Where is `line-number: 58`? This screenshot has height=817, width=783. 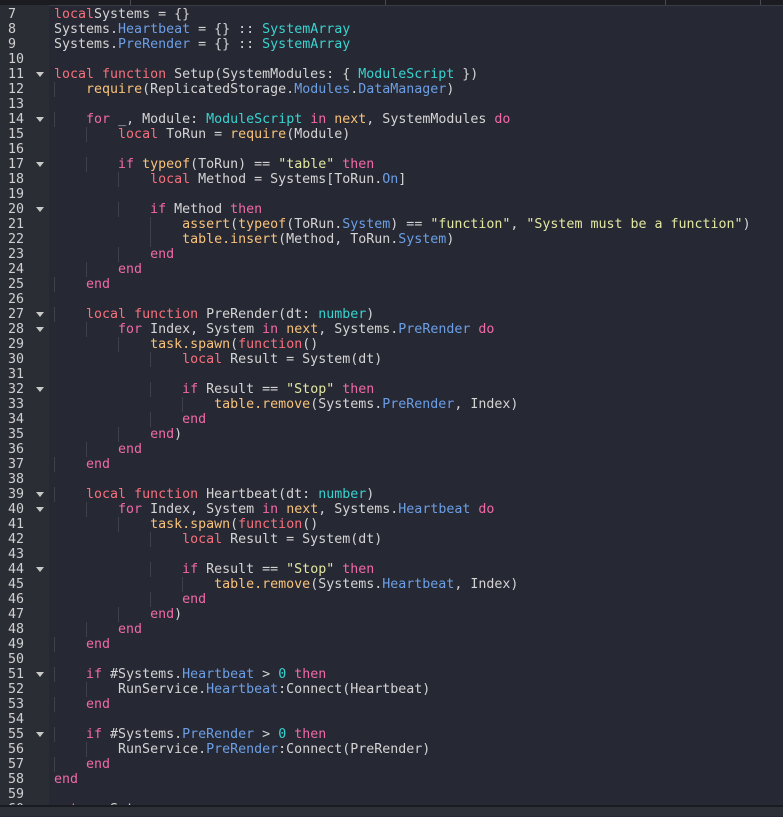
line-number: 58 is located at coordinates (16, 779).